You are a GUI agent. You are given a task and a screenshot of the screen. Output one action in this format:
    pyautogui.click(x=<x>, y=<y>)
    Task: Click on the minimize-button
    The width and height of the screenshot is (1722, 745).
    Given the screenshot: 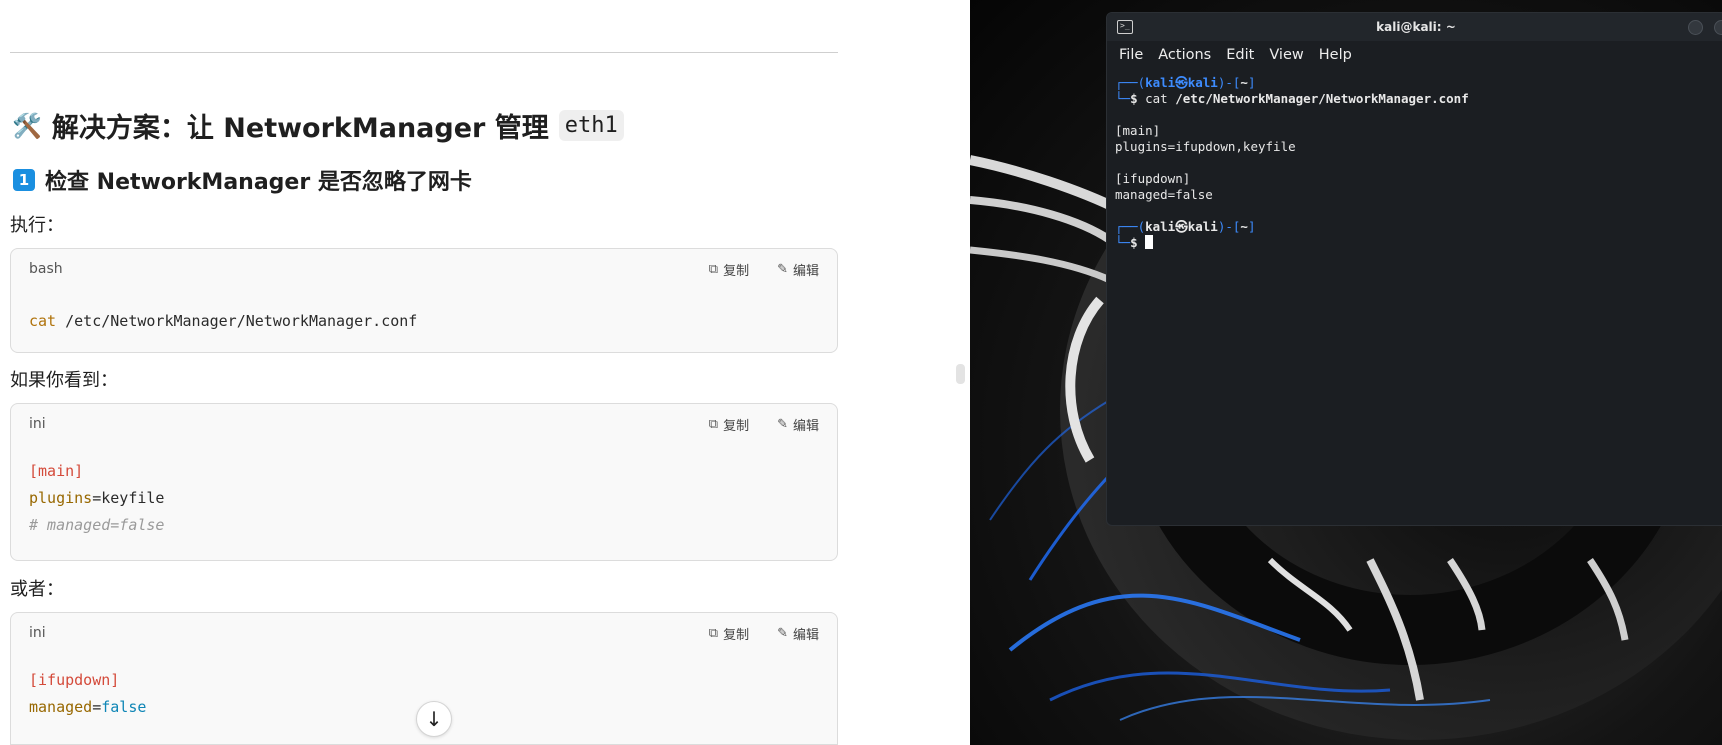 What is the action you would take?
    pyautogui.click(x=1695, y=27)
    